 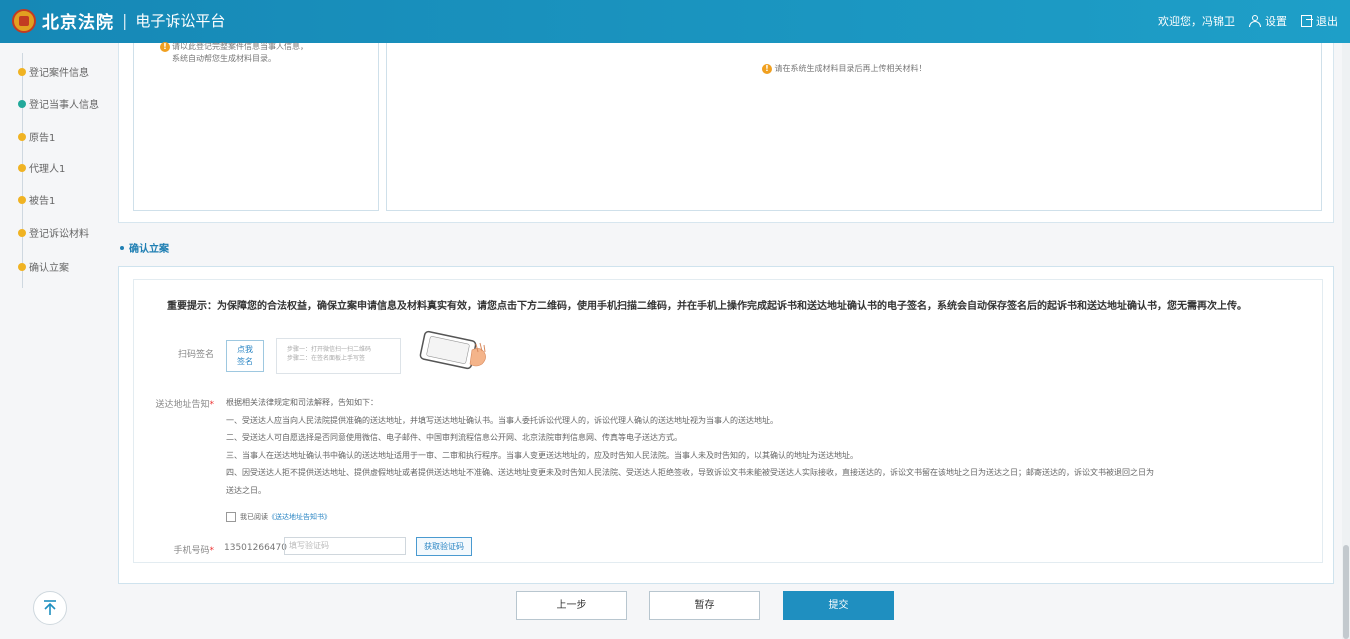 I want to click on logo: 北京法院 | 电子诉讼平台, so click(x=118, y=20).